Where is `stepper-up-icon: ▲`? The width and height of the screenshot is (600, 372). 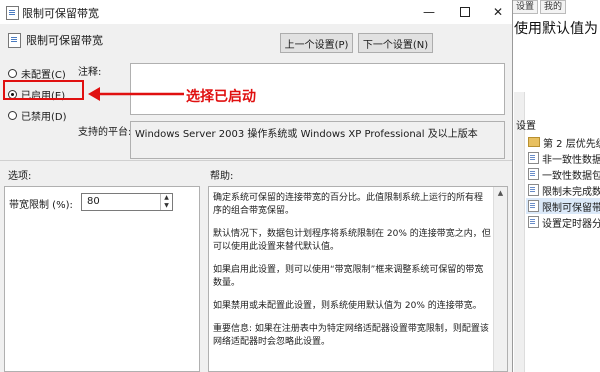 stepper-up-icon: ▲ is located at coordinates (166, 198).